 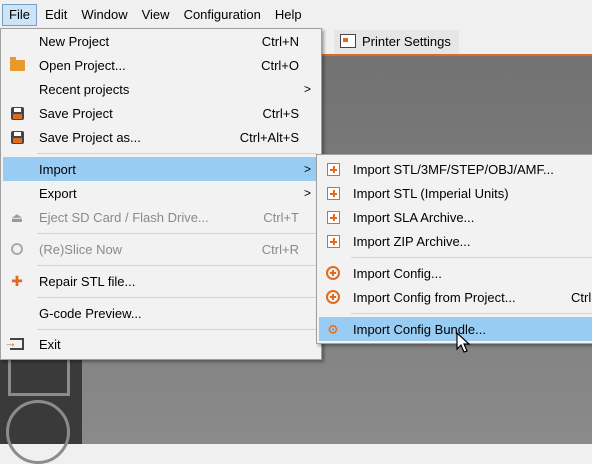 What do you see at coordinates (333, 329) in the screenshot?
I see `import-bundle-icon: ⚙` at bounding box center [333, 329].